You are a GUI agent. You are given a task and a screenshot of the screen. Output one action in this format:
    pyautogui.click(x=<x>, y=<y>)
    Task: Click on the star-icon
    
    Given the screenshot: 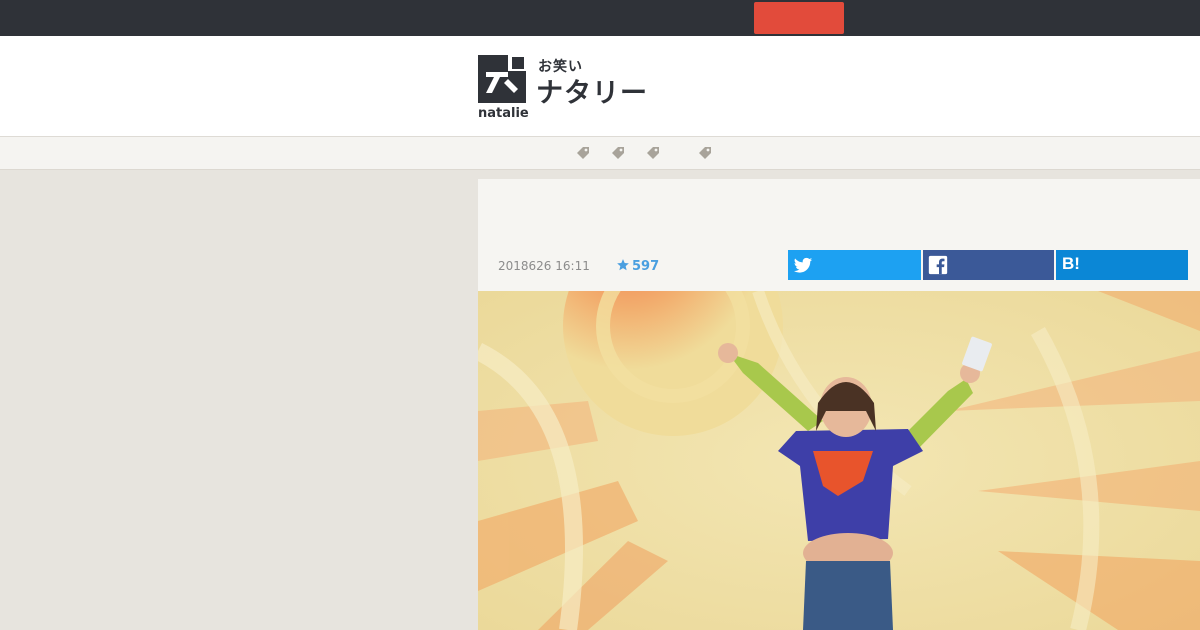 What is the action you would take?
    pyautogui.click(x=623, y=265)
    